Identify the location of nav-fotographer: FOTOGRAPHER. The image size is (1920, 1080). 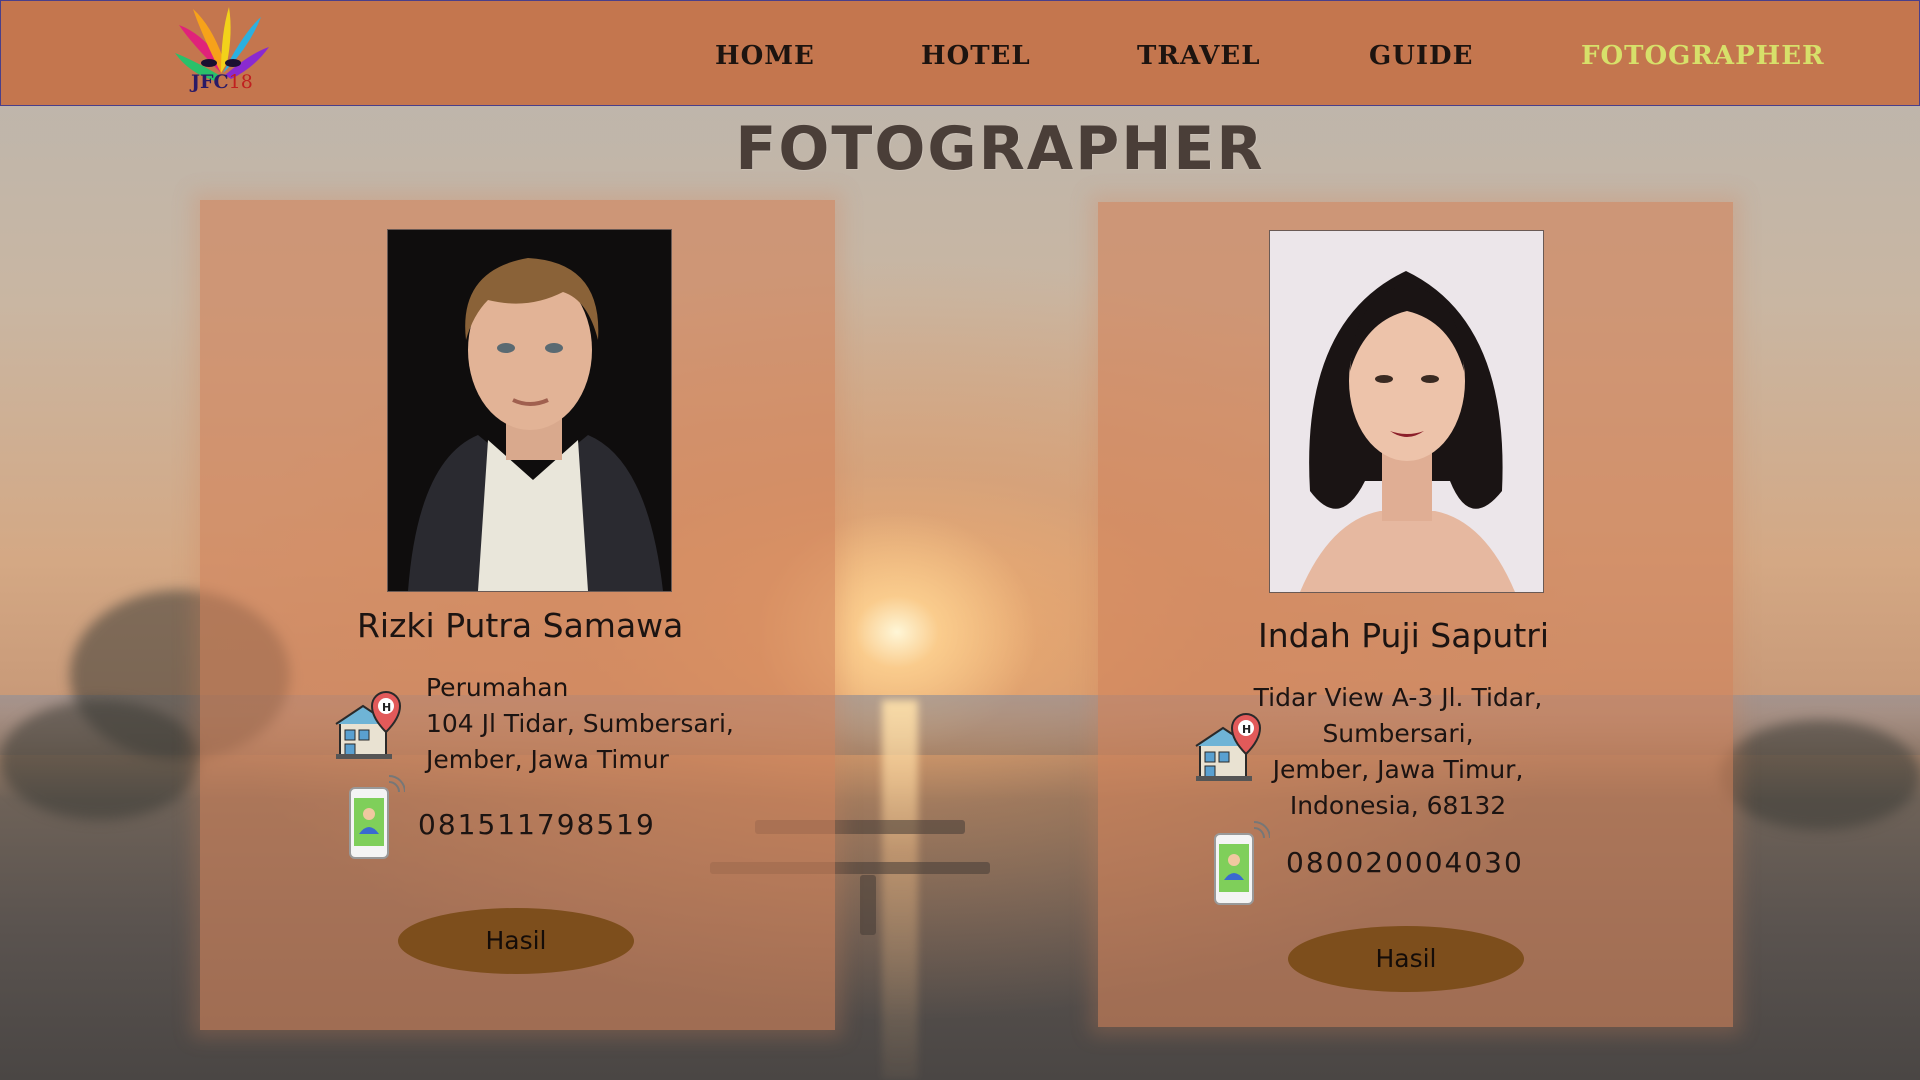
(1703, 56).